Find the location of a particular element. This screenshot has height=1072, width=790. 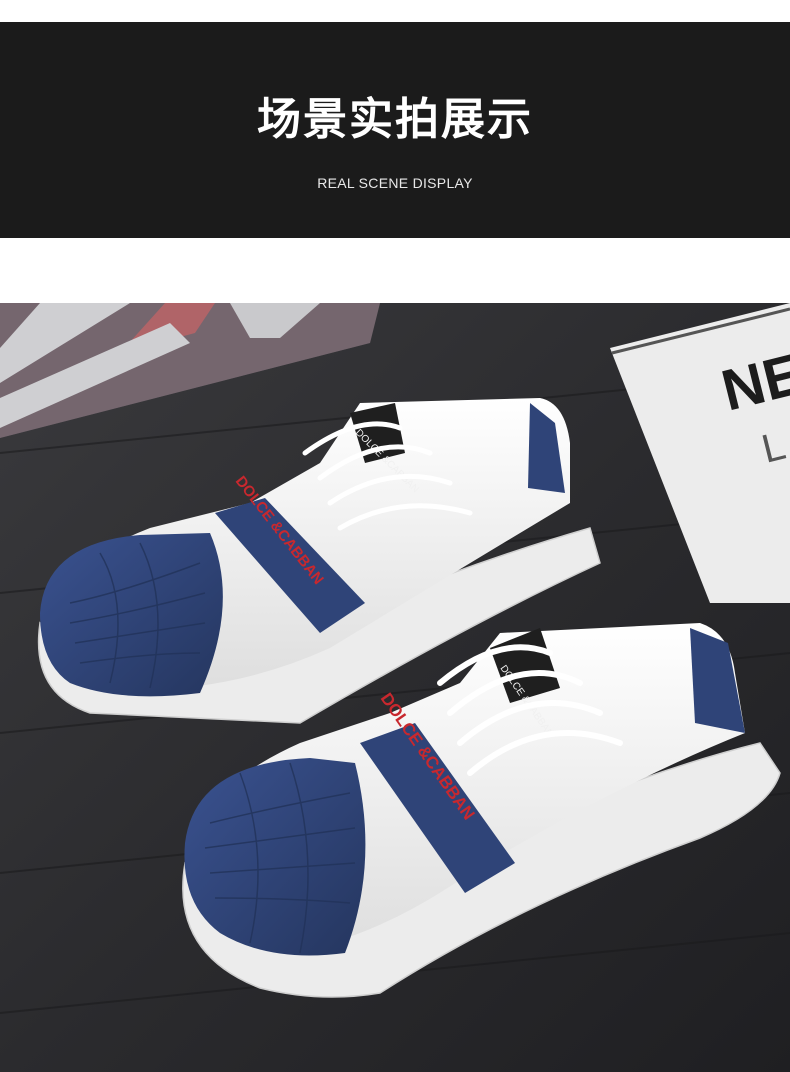

banner-title: 场景实拍展示 is located at coordinates (395, 119).